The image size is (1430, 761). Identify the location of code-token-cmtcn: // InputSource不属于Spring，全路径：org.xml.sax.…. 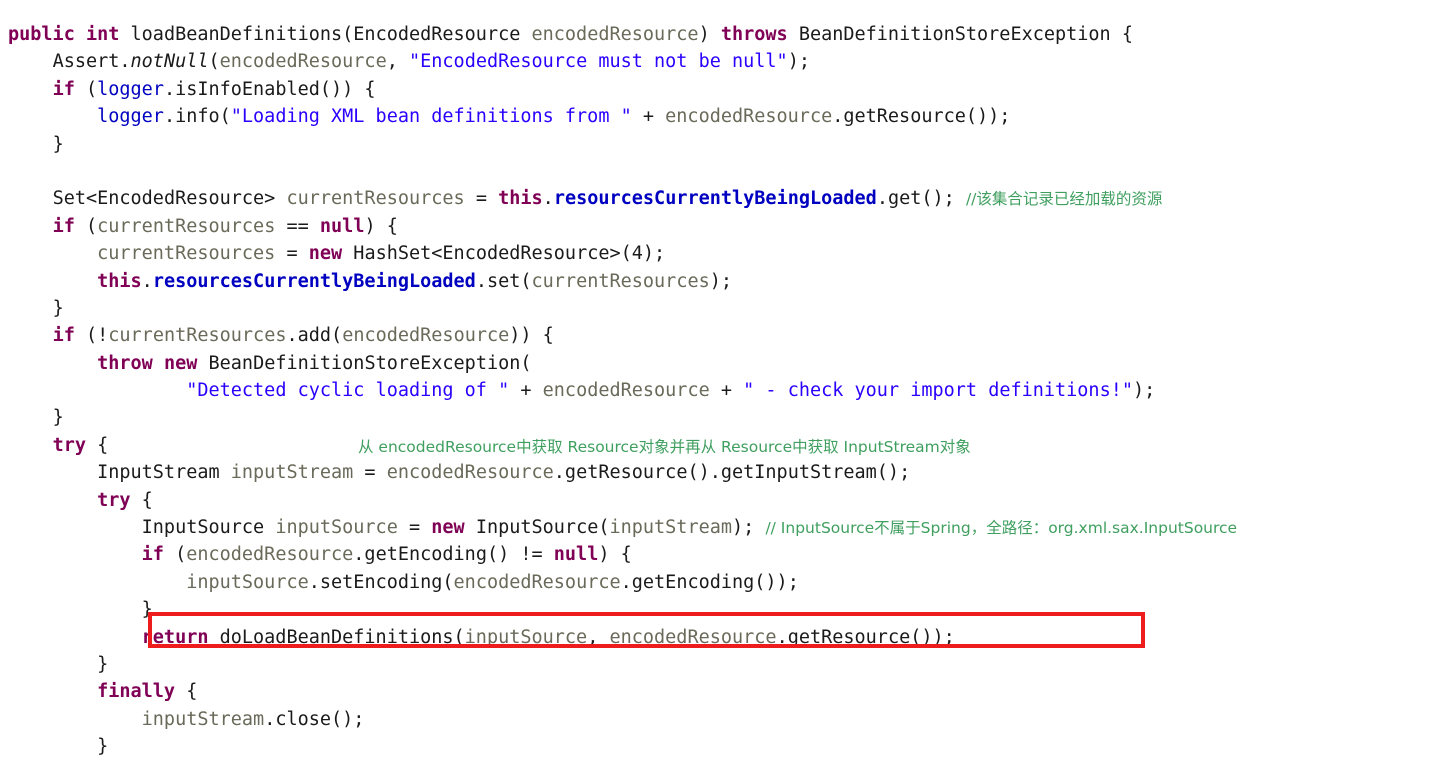
(1001, 528).